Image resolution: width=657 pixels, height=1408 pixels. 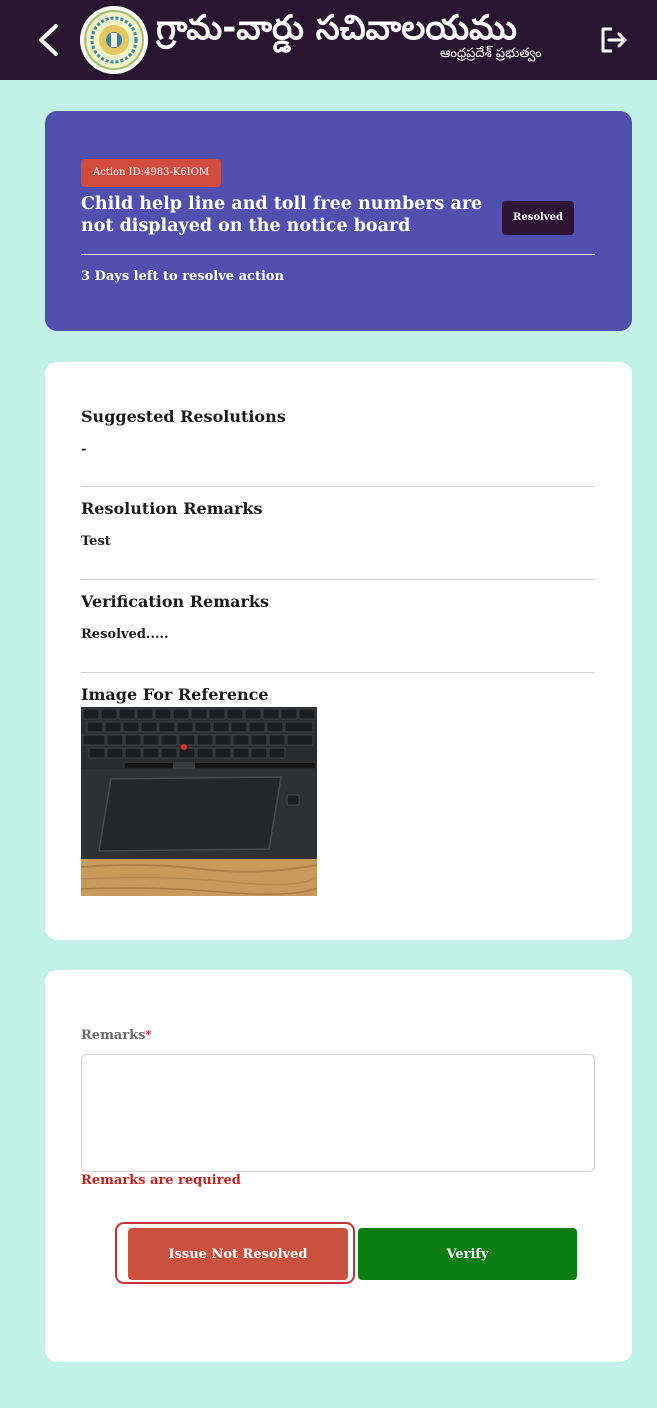 I want to click on image-reference-heading: Image For Reference, so click(x=175, y=694).